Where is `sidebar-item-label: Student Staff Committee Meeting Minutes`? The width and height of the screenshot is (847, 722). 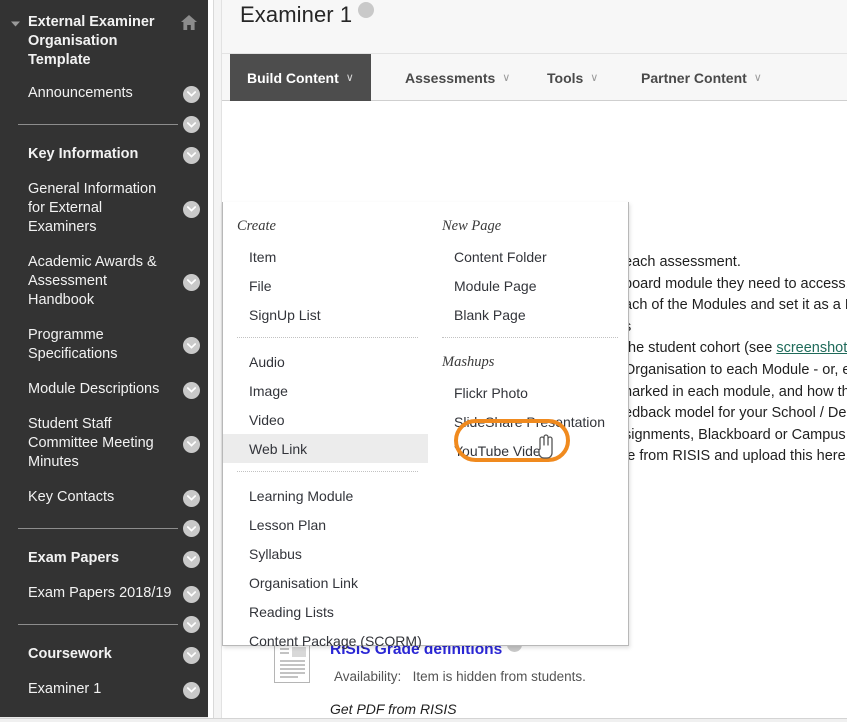
sidebar-item-label: Student Staff Committee Meeting Minutes is located at coordinates (91, 443).